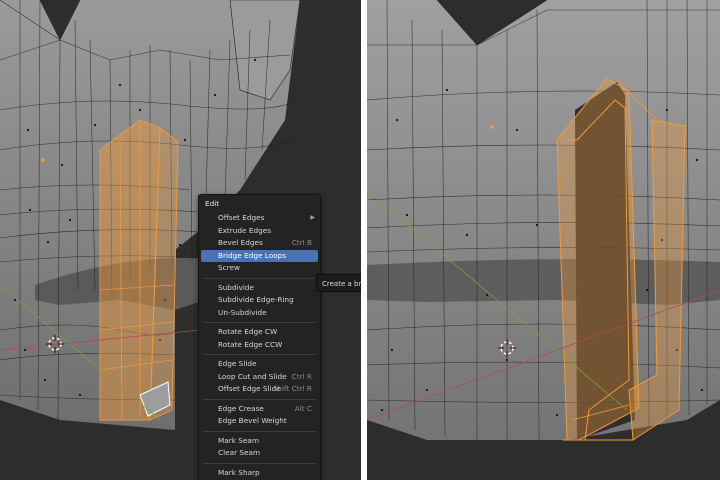  I want to click on menu-item-subdivide-edge-ring: Subdivide Edge-Ring, so click(259, 300).